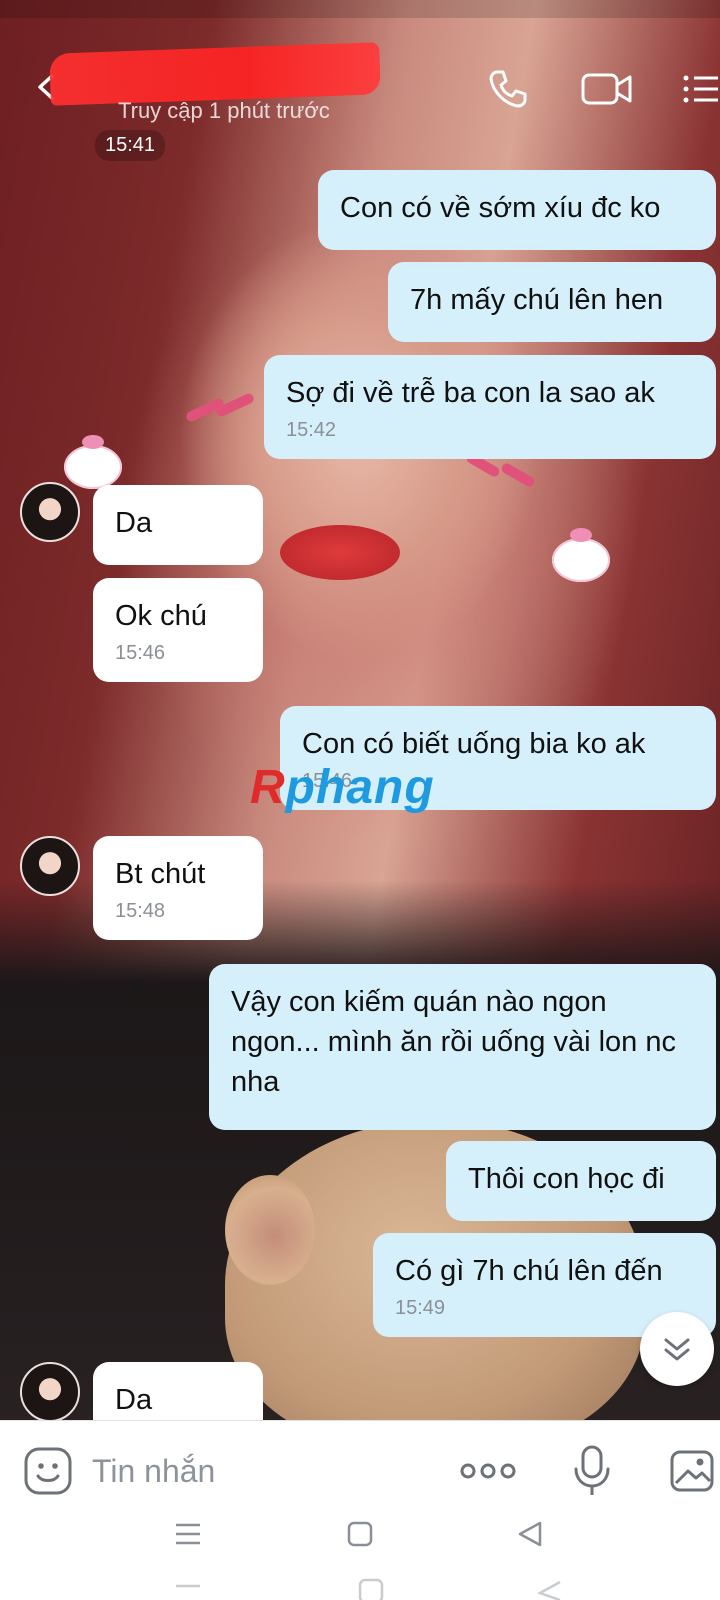  I want to click on message-time: 15:49, so click(420, 1308).